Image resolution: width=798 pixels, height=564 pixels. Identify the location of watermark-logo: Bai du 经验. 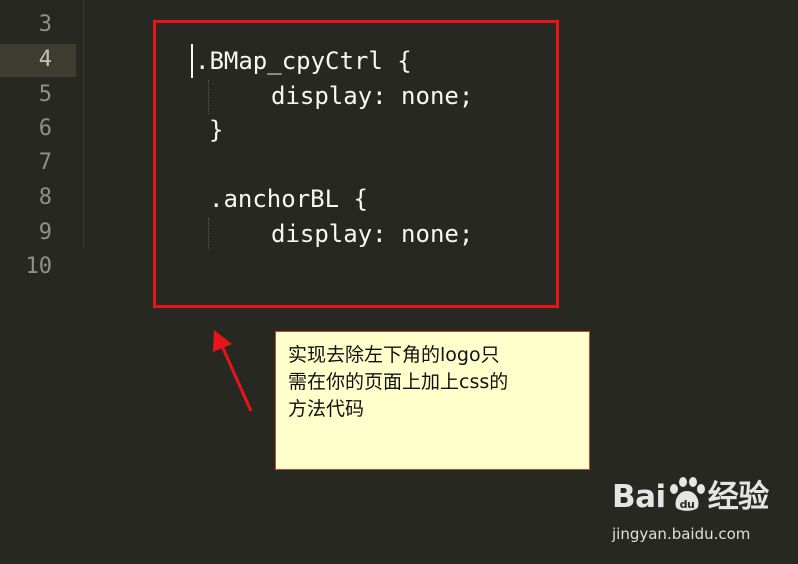
(690, 497).